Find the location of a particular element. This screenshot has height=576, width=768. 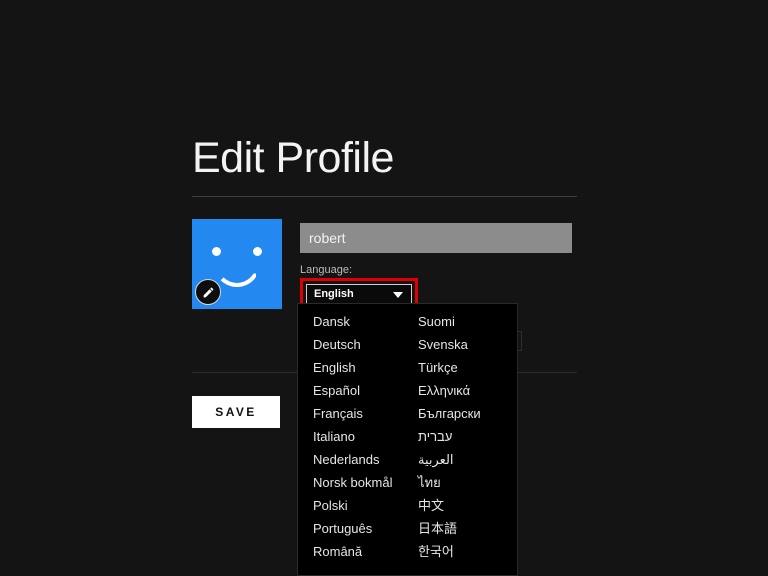

language-option: Português is located at coordinates (362, 528).